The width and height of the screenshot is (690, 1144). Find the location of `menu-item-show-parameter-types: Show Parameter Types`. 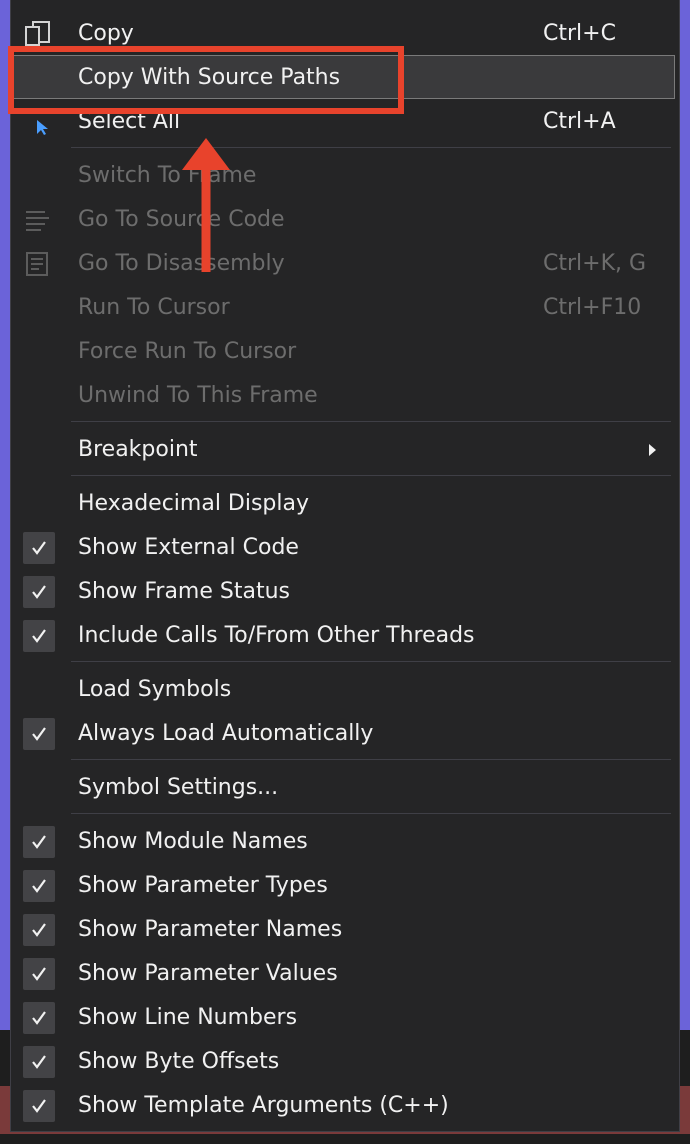

menu-item-show-parameter-types: Show Parameter Types is located at coordinates (345, 886).